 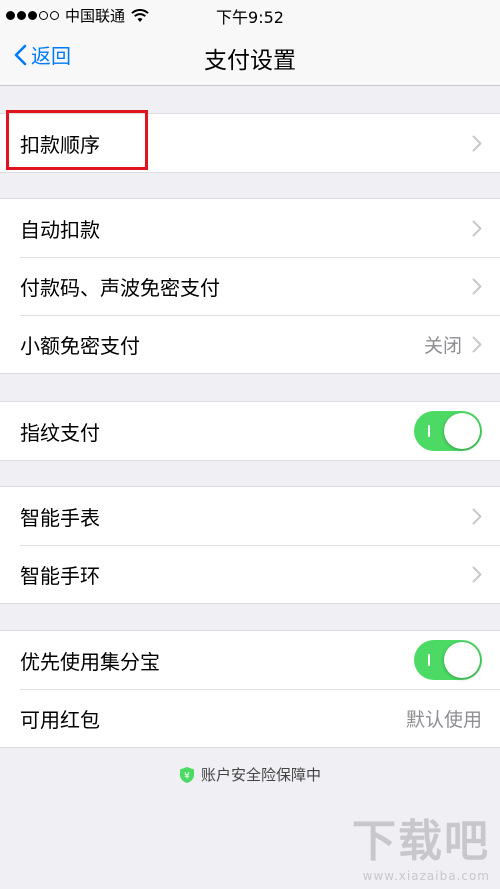 I want to click on settings-group: 智能手表 智能手环, so click(x=250, y=545).